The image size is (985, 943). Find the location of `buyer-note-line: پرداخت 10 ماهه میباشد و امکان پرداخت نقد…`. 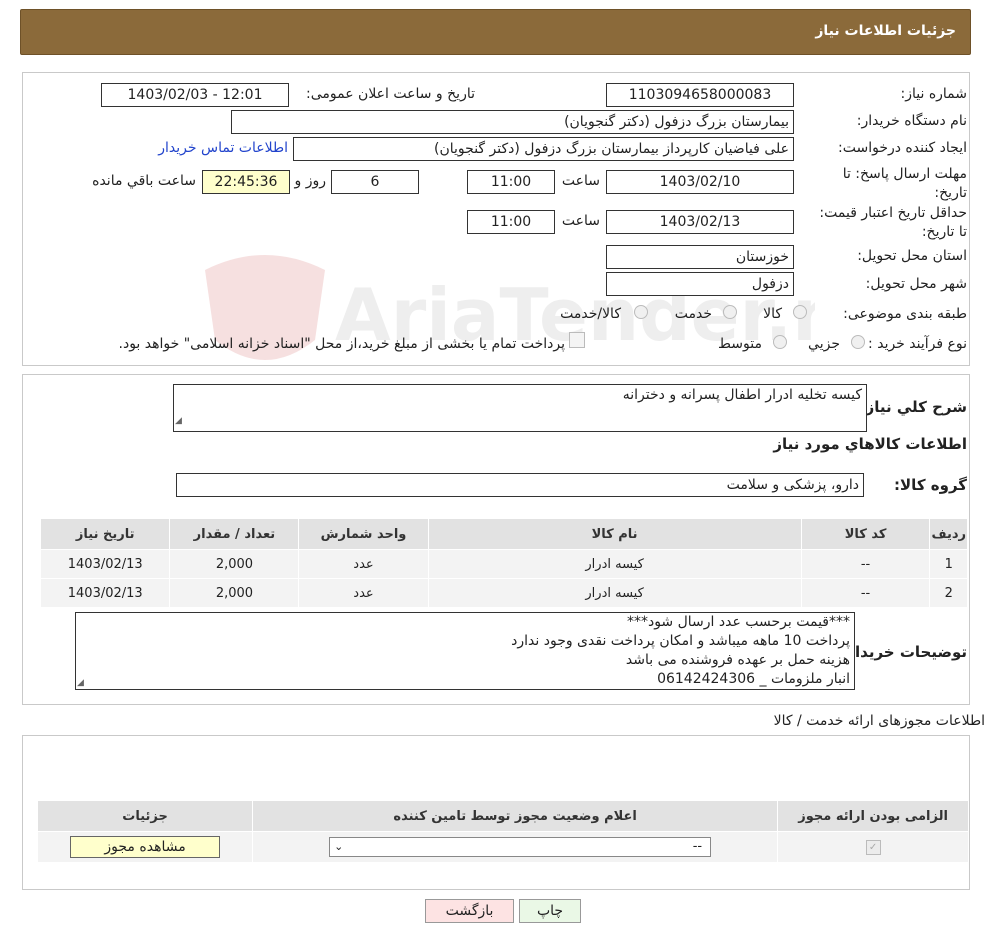

buyer-note-line: پرداخت 10 ماهه میباشد و امکان پرداخت نقد… is located at coordinates (680, 641).